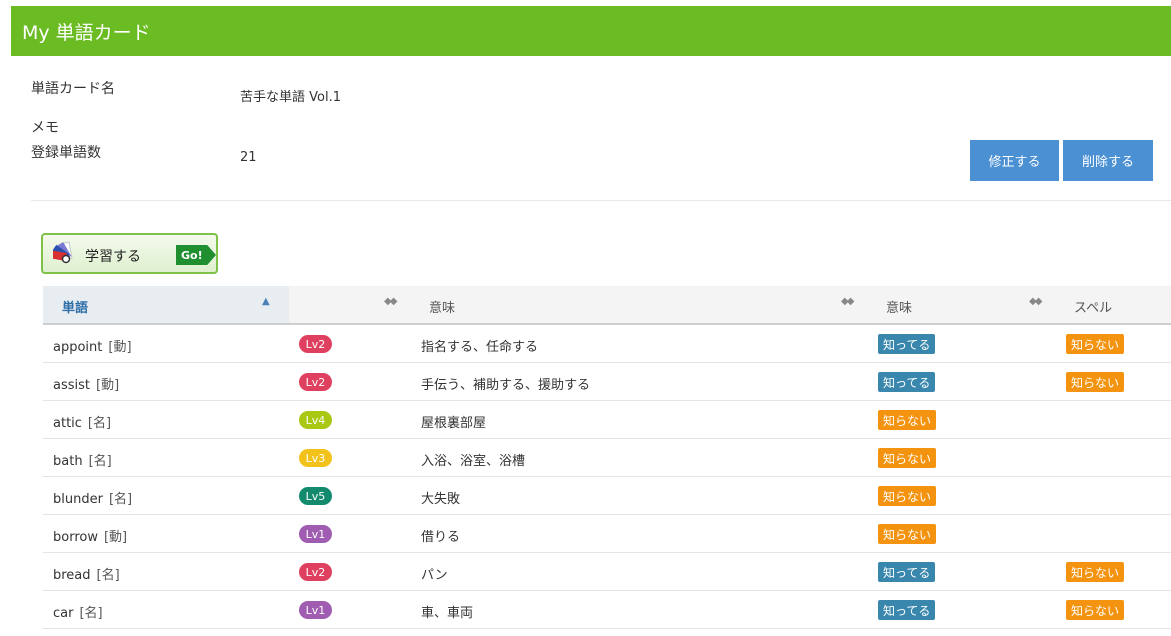  I want to click on study-button-label: 学習する, so click(113, 257).